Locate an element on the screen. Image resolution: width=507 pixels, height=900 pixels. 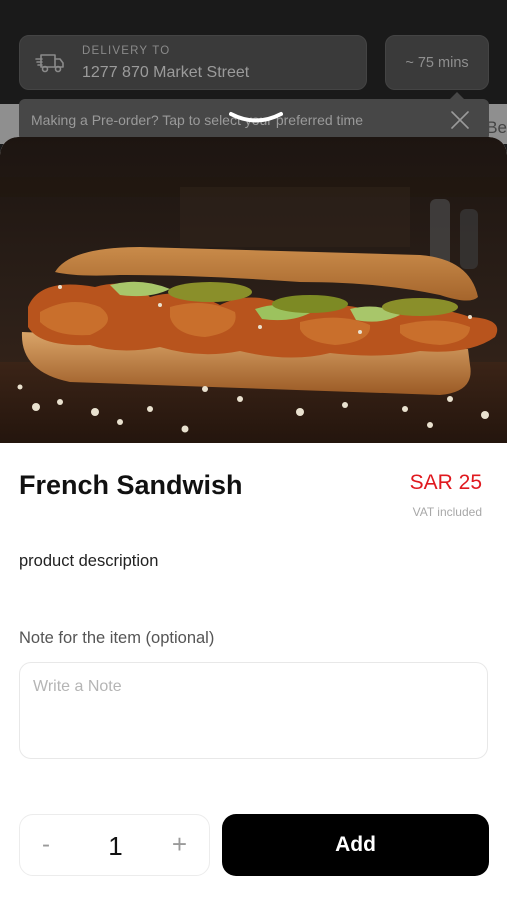
product-description: product description is located at coordinates (89, 561).